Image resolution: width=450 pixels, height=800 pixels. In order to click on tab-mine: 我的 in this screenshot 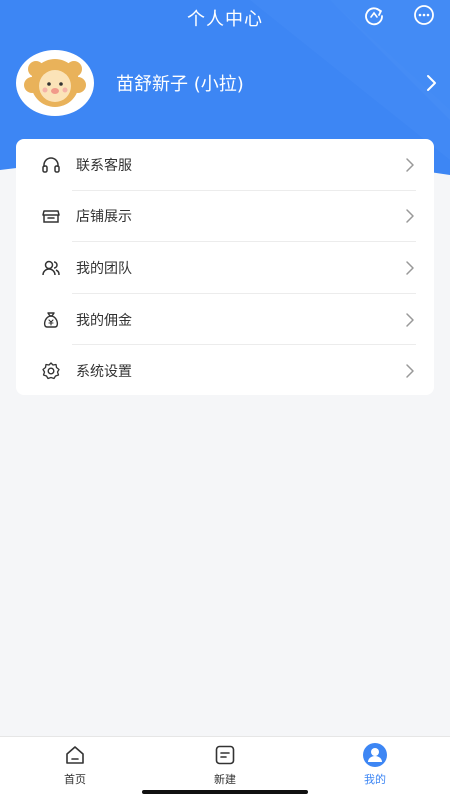, I will do `click(375, 768)`.